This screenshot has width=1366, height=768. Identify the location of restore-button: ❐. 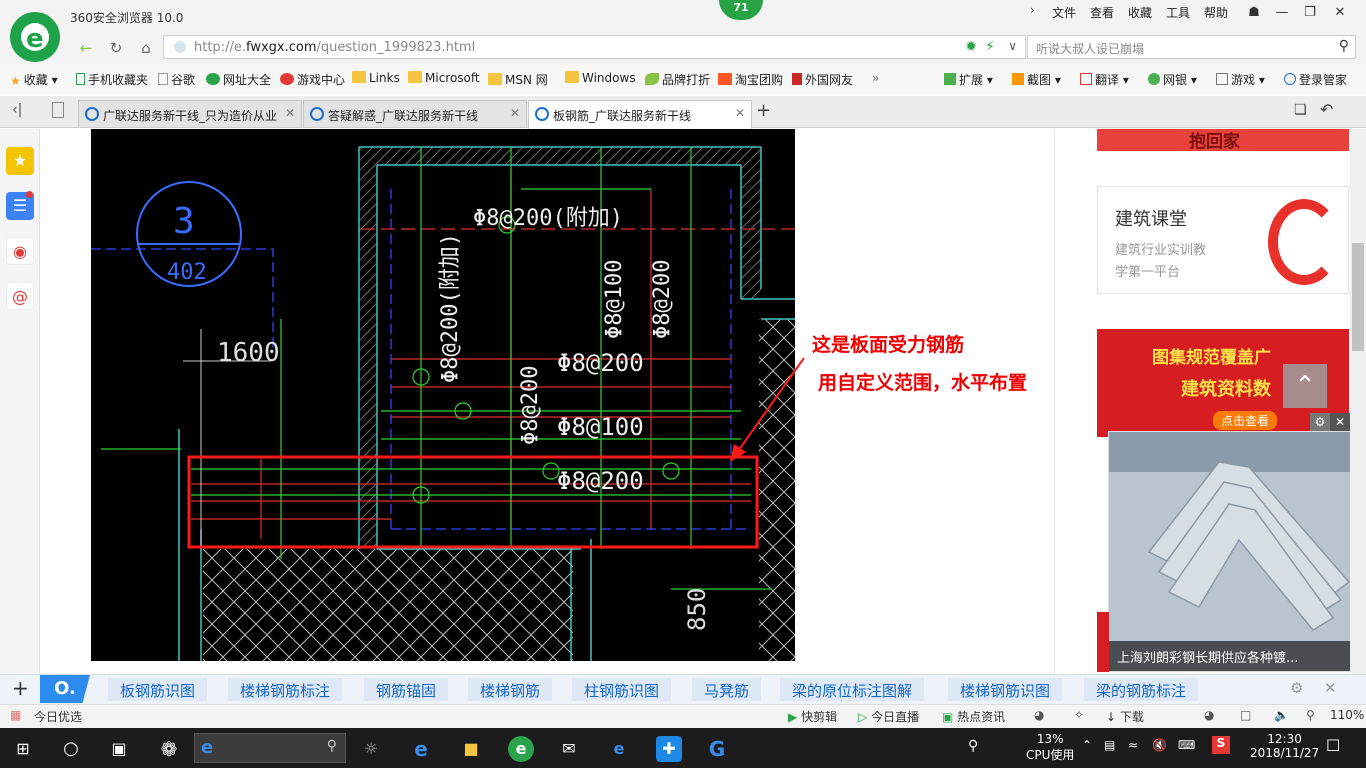
(1310, 13).